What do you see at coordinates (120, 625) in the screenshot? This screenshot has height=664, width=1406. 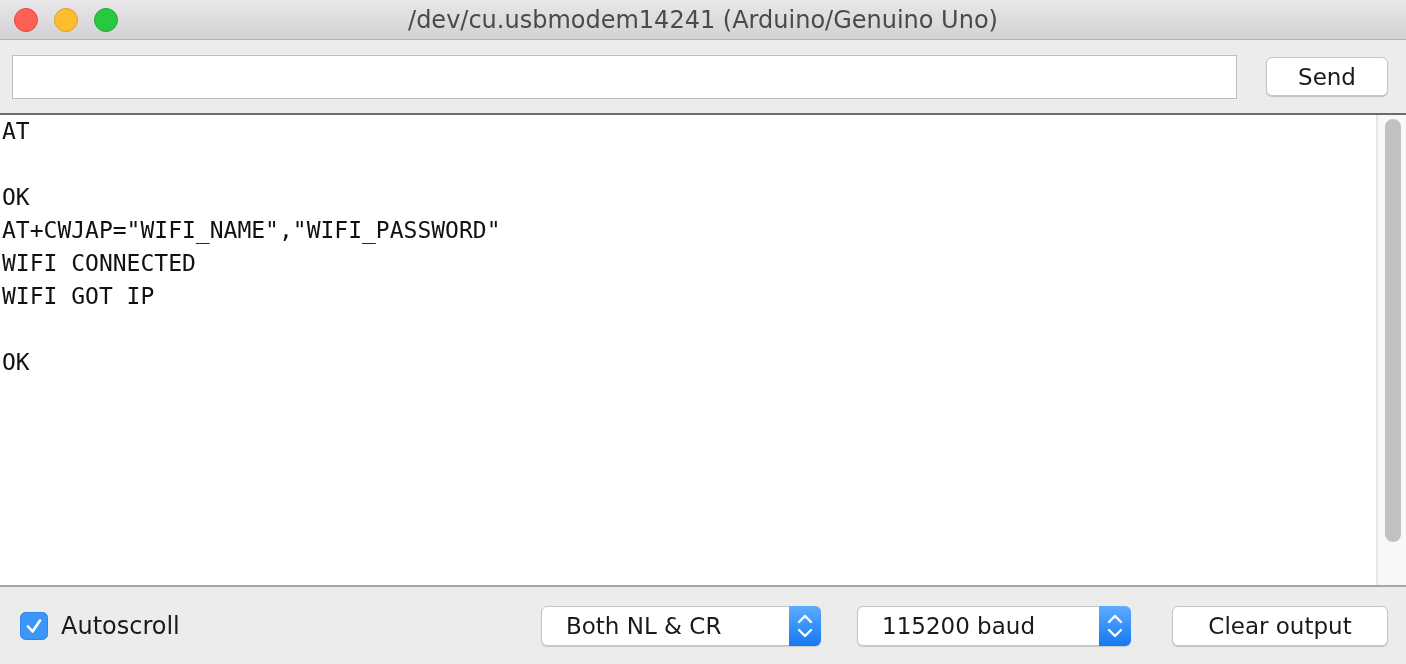 I see `autoscroll-label: Autoscroll` at bounding box center [120, 625].